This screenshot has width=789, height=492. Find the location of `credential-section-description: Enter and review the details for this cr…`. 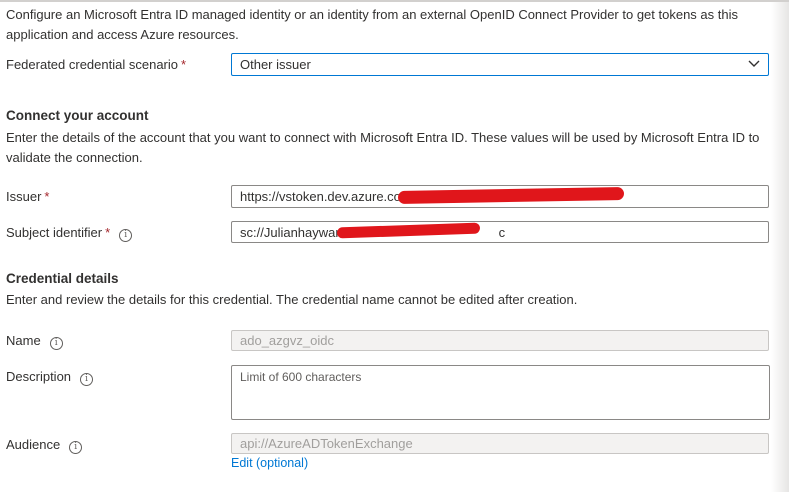

credential-section-description: Enter and review the details for this cr… is located at coordinates (292, 299).